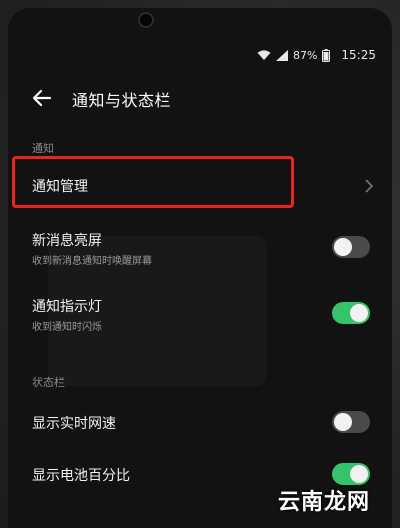 The image size is (400, 528). What do you see at coordinates (74, 424) in the screenshot?
I see `realtime-speed-label: 显示实时网速` at bounding box center [74, 424].